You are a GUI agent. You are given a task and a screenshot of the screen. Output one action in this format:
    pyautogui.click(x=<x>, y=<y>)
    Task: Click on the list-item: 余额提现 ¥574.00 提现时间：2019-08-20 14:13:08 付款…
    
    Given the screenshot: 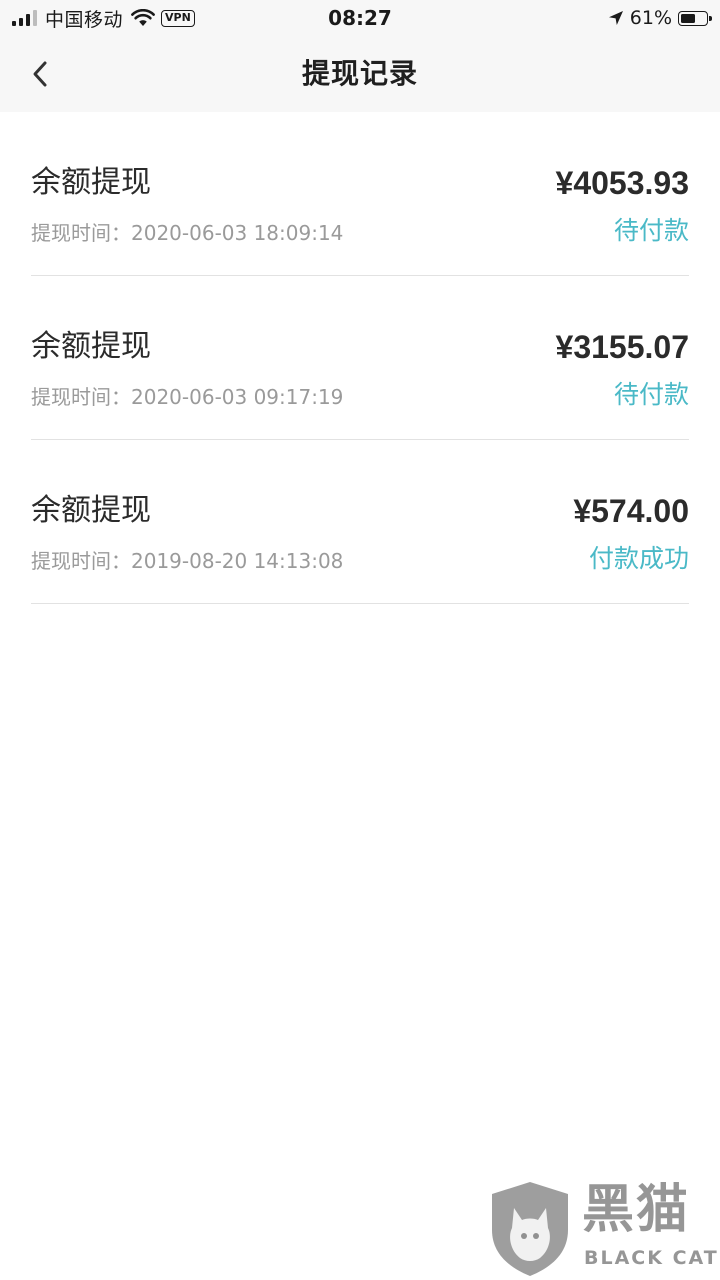 What is the action you would take?
    pyautogui.click(x=360, y=522)
    